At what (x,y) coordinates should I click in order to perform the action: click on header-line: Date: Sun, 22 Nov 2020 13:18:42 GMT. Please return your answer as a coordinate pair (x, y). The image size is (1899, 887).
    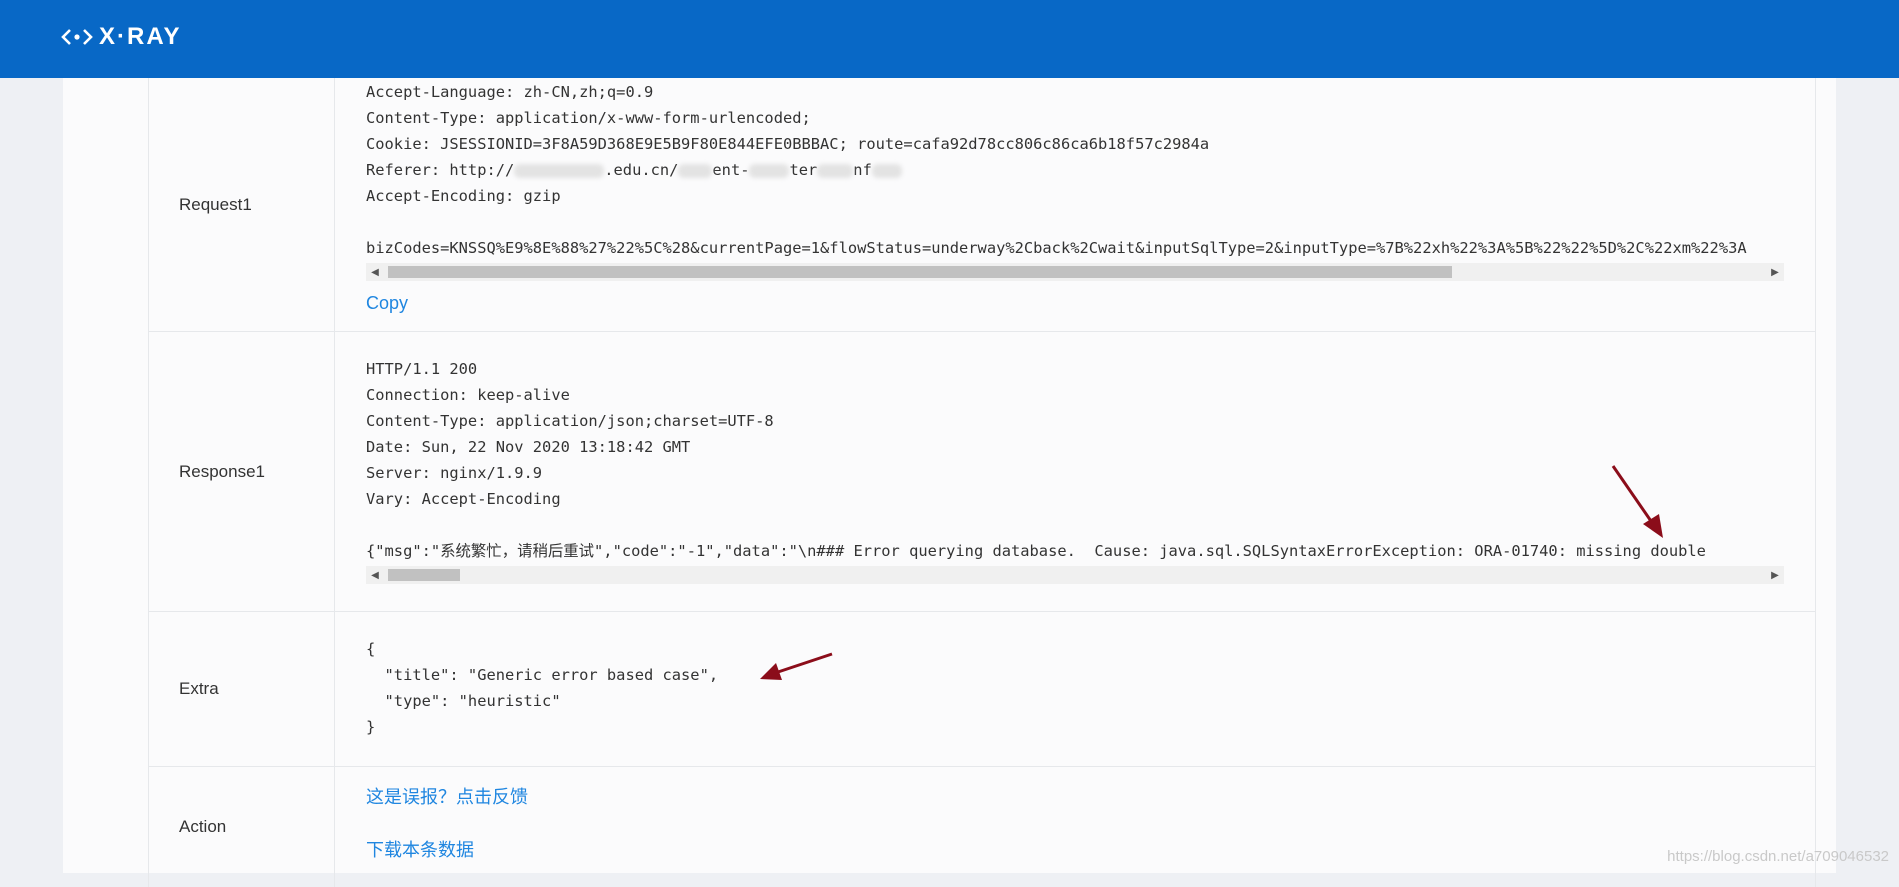
    Looking at the image, I should click on (528, 447).